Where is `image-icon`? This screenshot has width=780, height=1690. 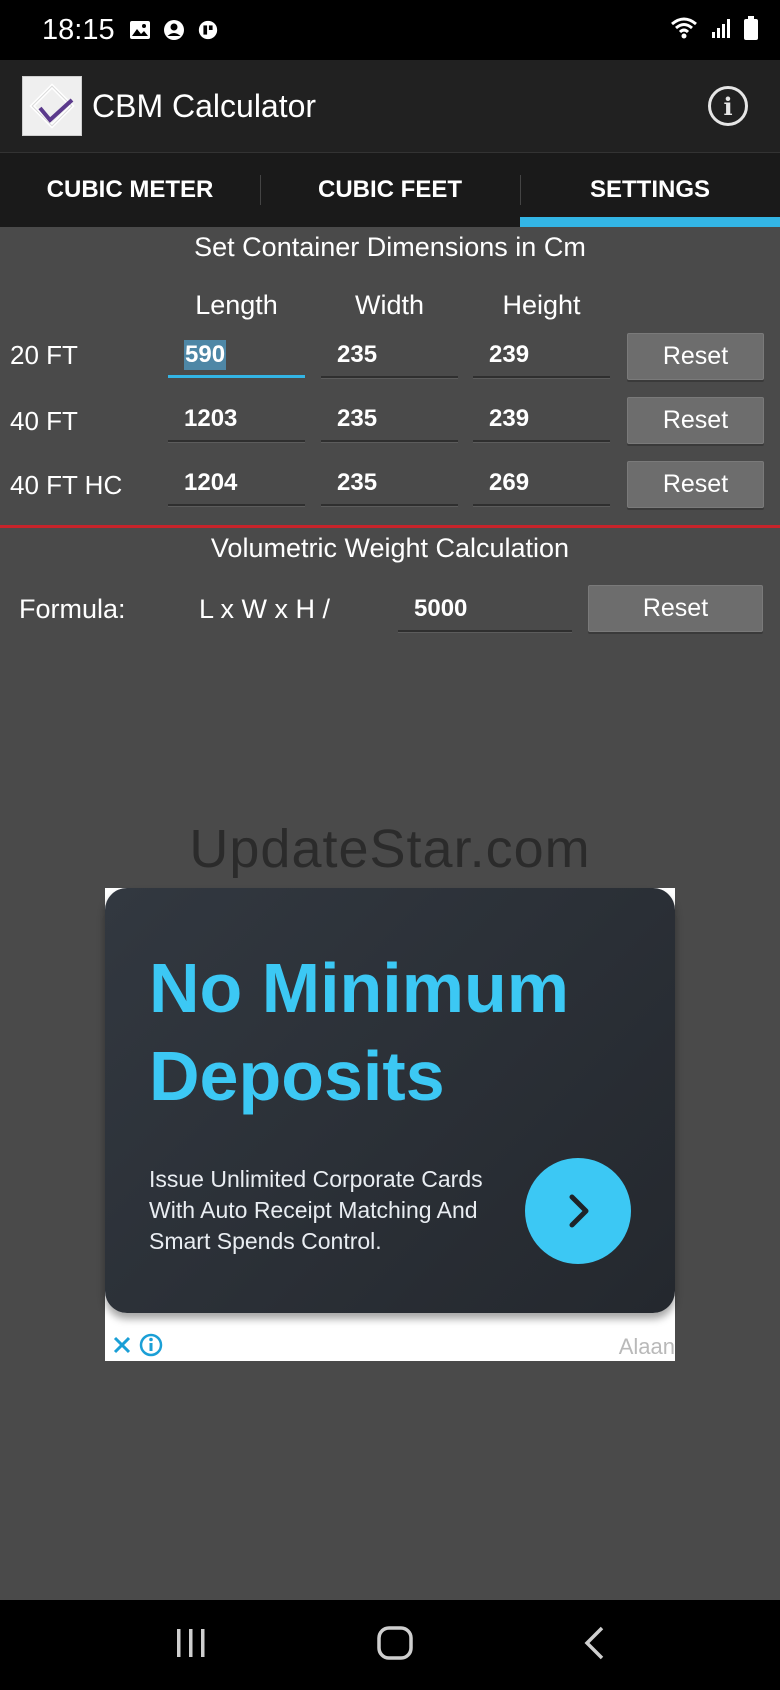
image-icon is located at coordinates (140, 30).